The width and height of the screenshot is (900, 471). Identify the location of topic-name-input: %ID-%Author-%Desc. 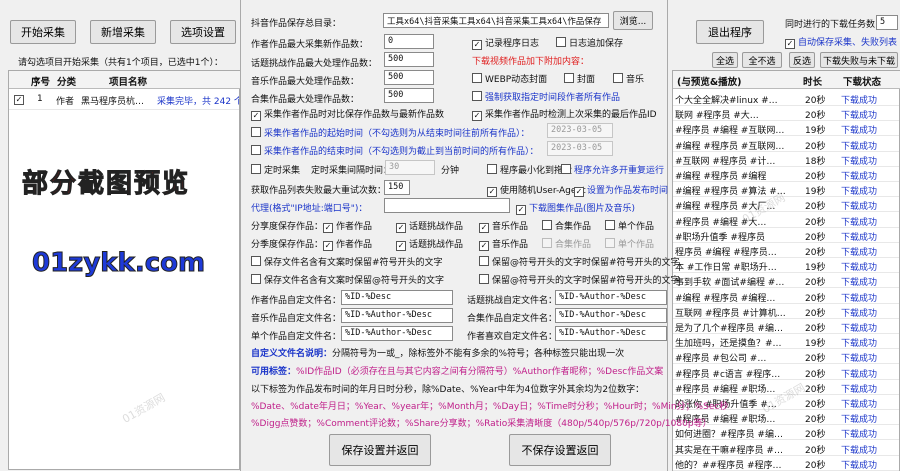
(611, 297).